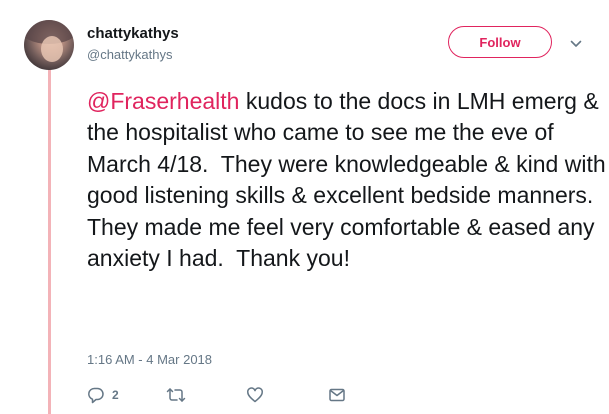 The height and width of the screenshot is (414, 609). I want to click on direct-message-button, so click(337, 395).